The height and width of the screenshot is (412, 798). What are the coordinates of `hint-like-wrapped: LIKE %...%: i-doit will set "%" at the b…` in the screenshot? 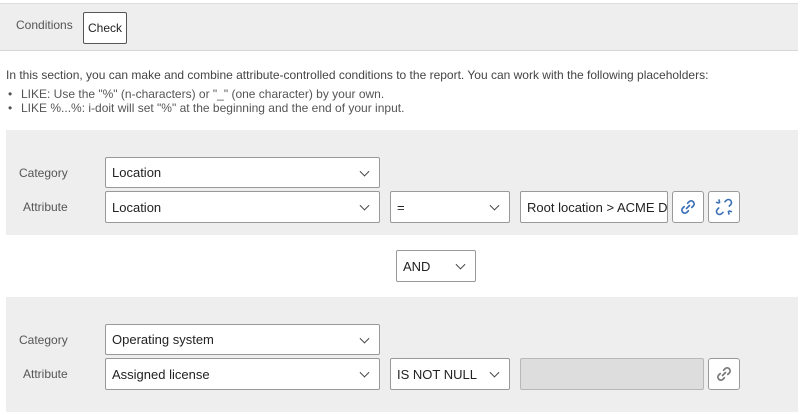 It's located at (206, 108).